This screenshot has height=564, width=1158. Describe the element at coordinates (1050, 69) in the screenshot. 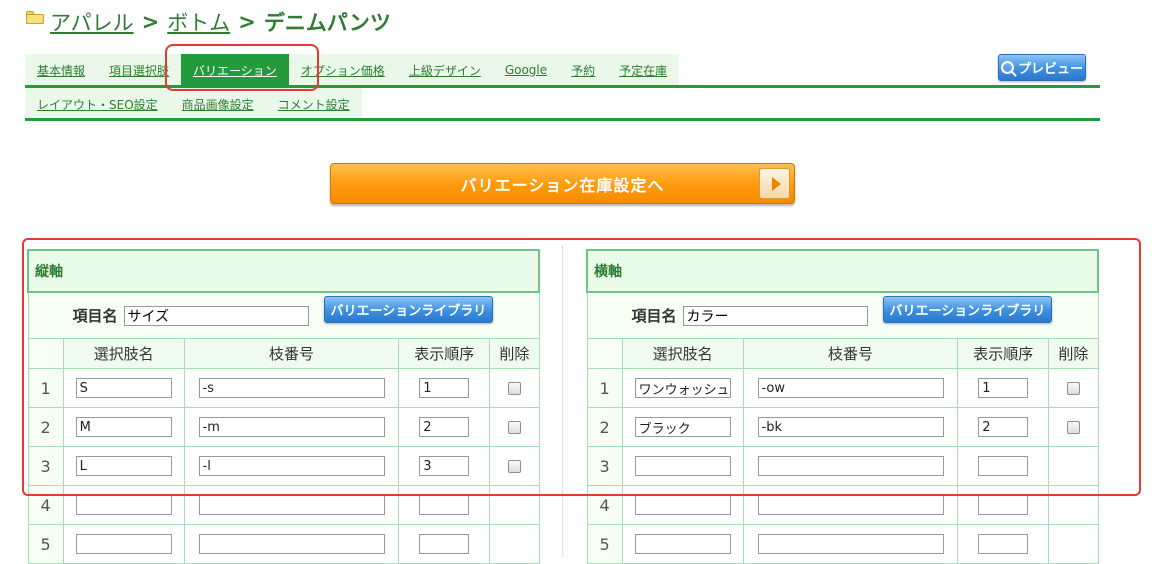

I see `preview-button-label: プレビュー` at that location.